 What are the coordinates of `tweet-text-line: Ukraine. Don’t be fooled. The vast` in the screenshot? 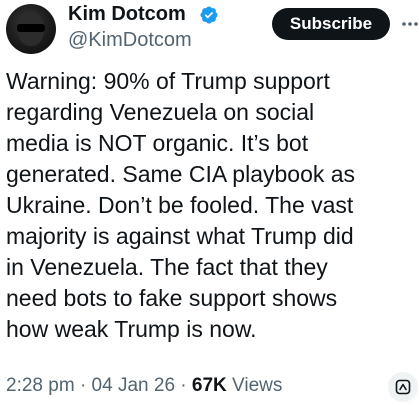 It's located at (180, 205).